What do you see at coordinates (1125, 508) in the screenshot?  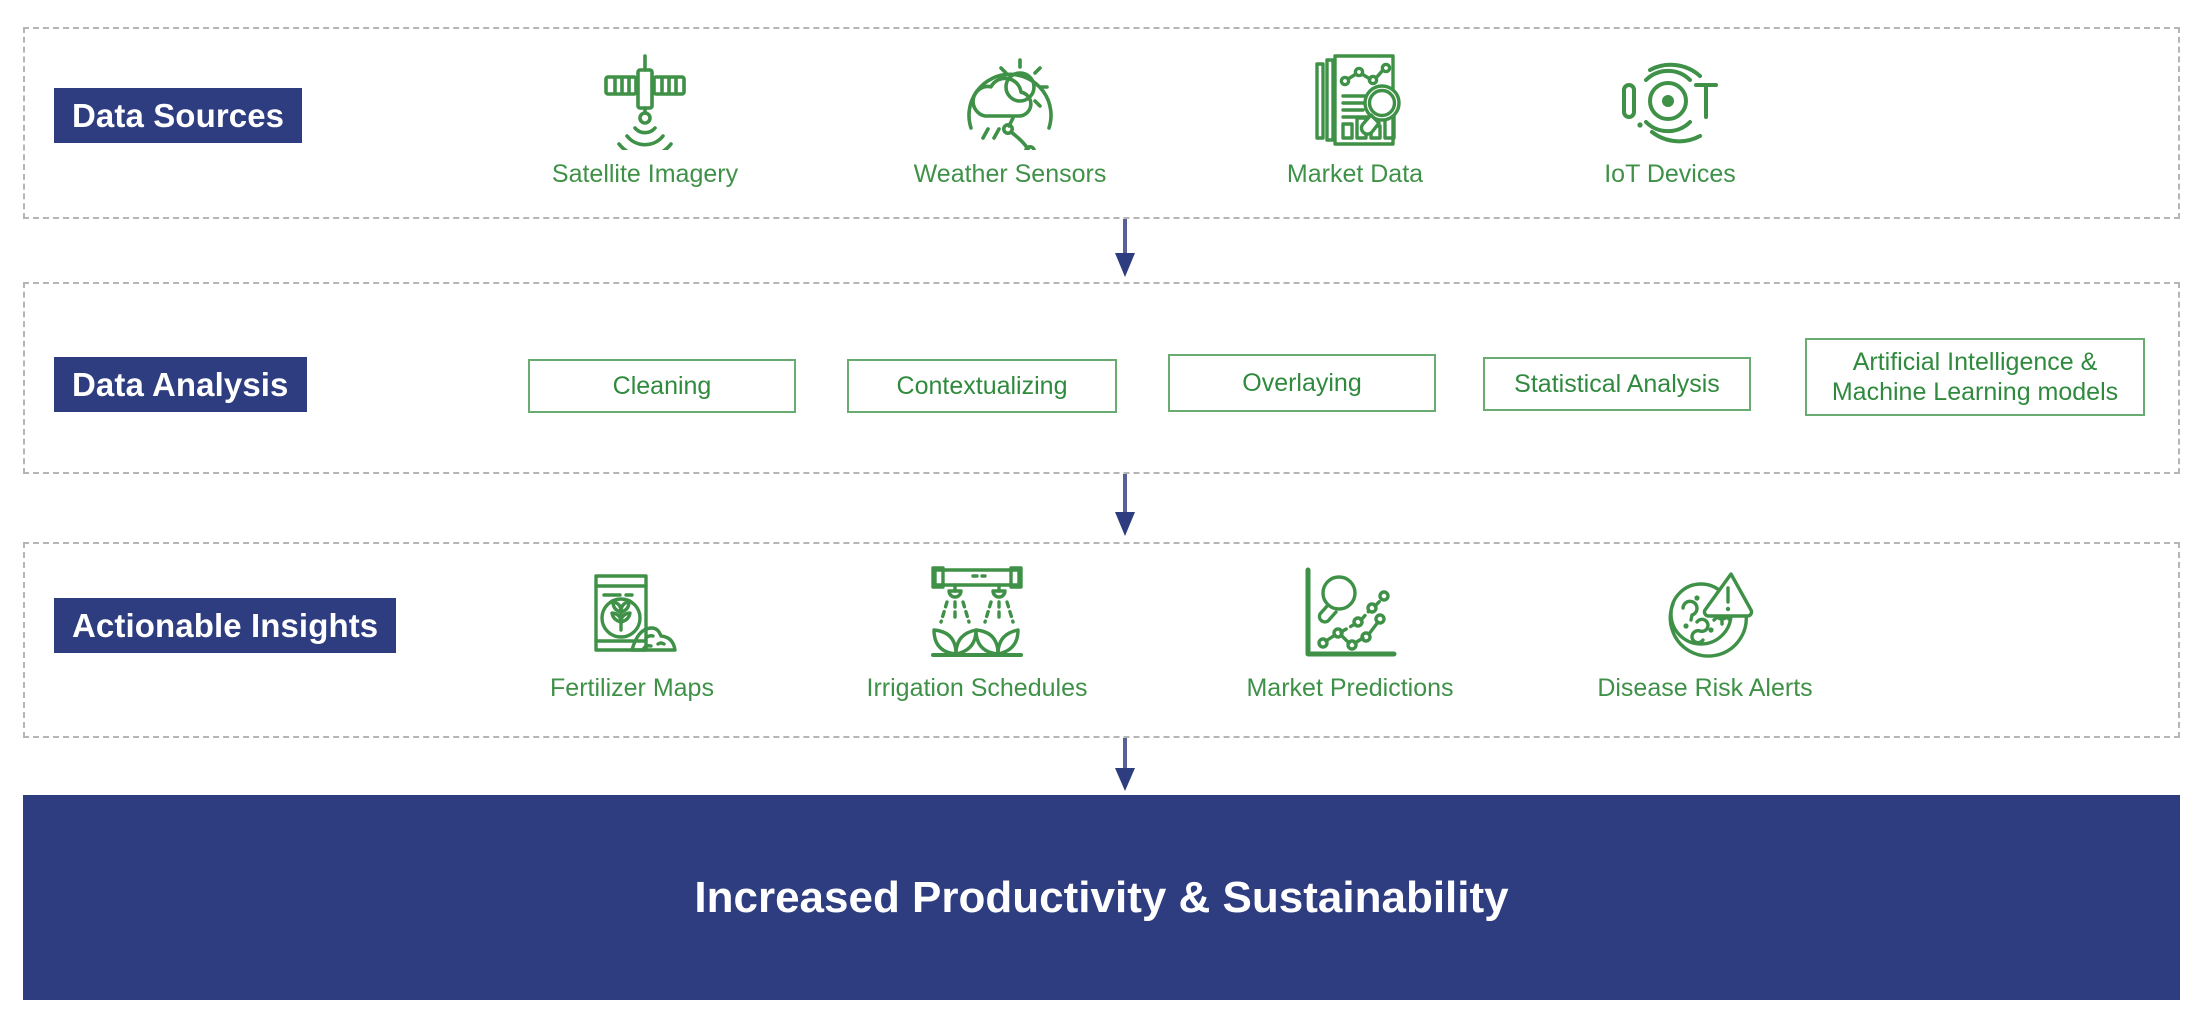 I see `arrow-analysis-to-insights` at bounding box center [1125, 508].